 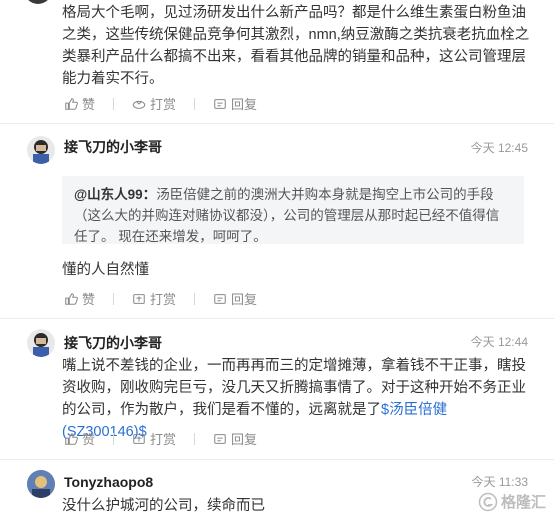 What do you see at coordinates (523, 502) in the screenshot?
I see `watermark-text: 格隆汇` at bounding box center [523, 502].